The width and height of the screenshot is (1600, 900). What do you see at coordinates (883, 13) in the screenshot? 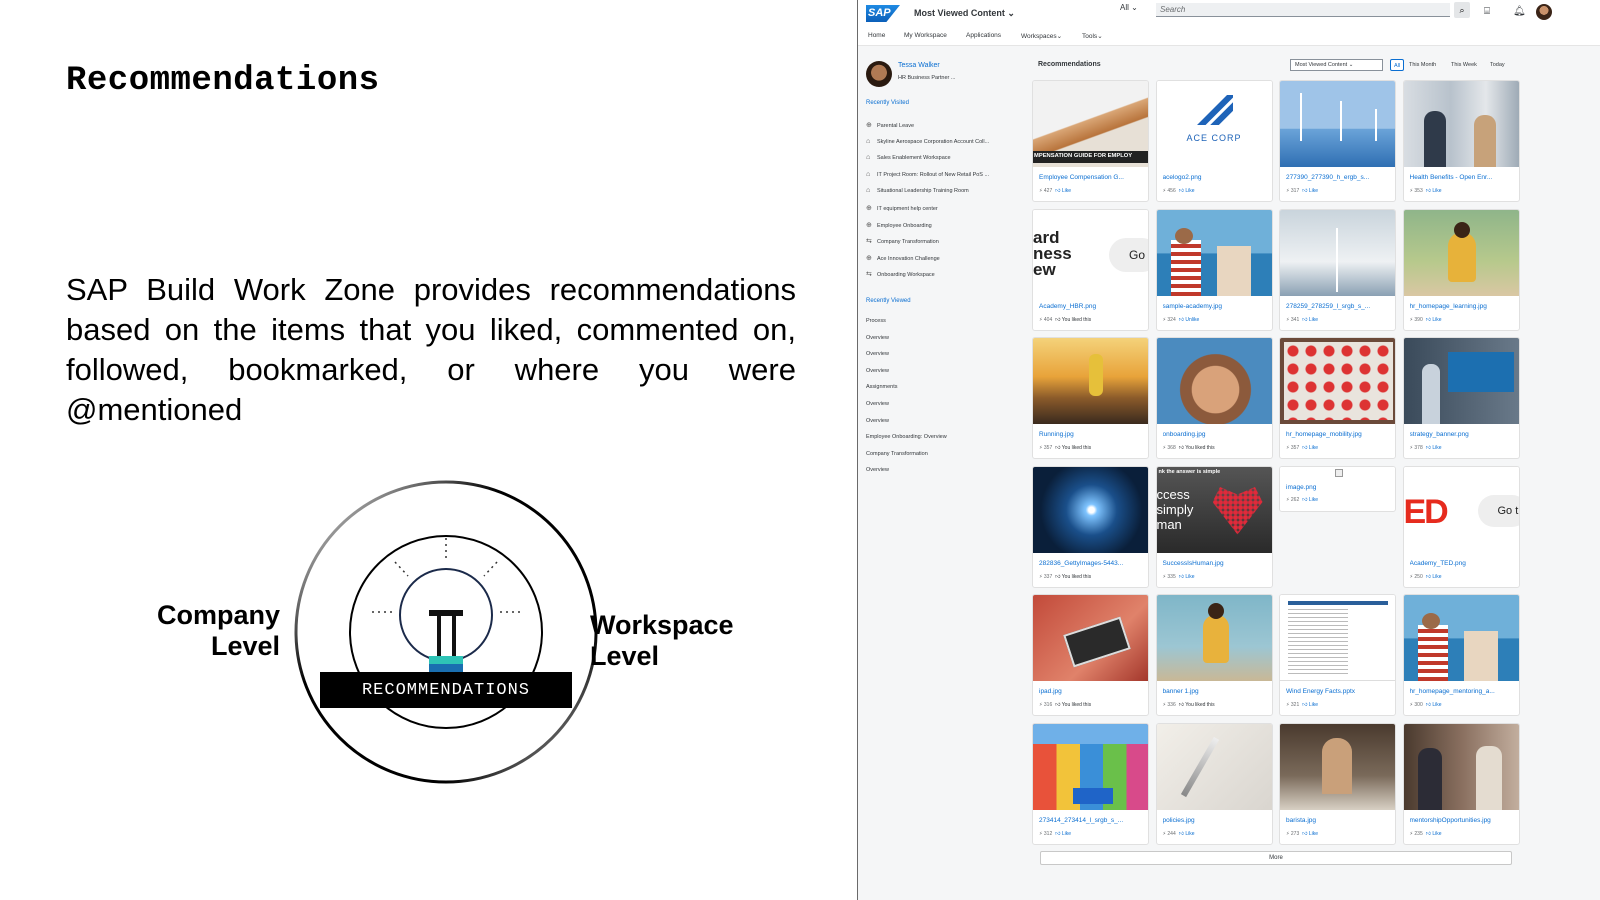
I see `sap-logo: SAP` at bounding box center [883, 13].